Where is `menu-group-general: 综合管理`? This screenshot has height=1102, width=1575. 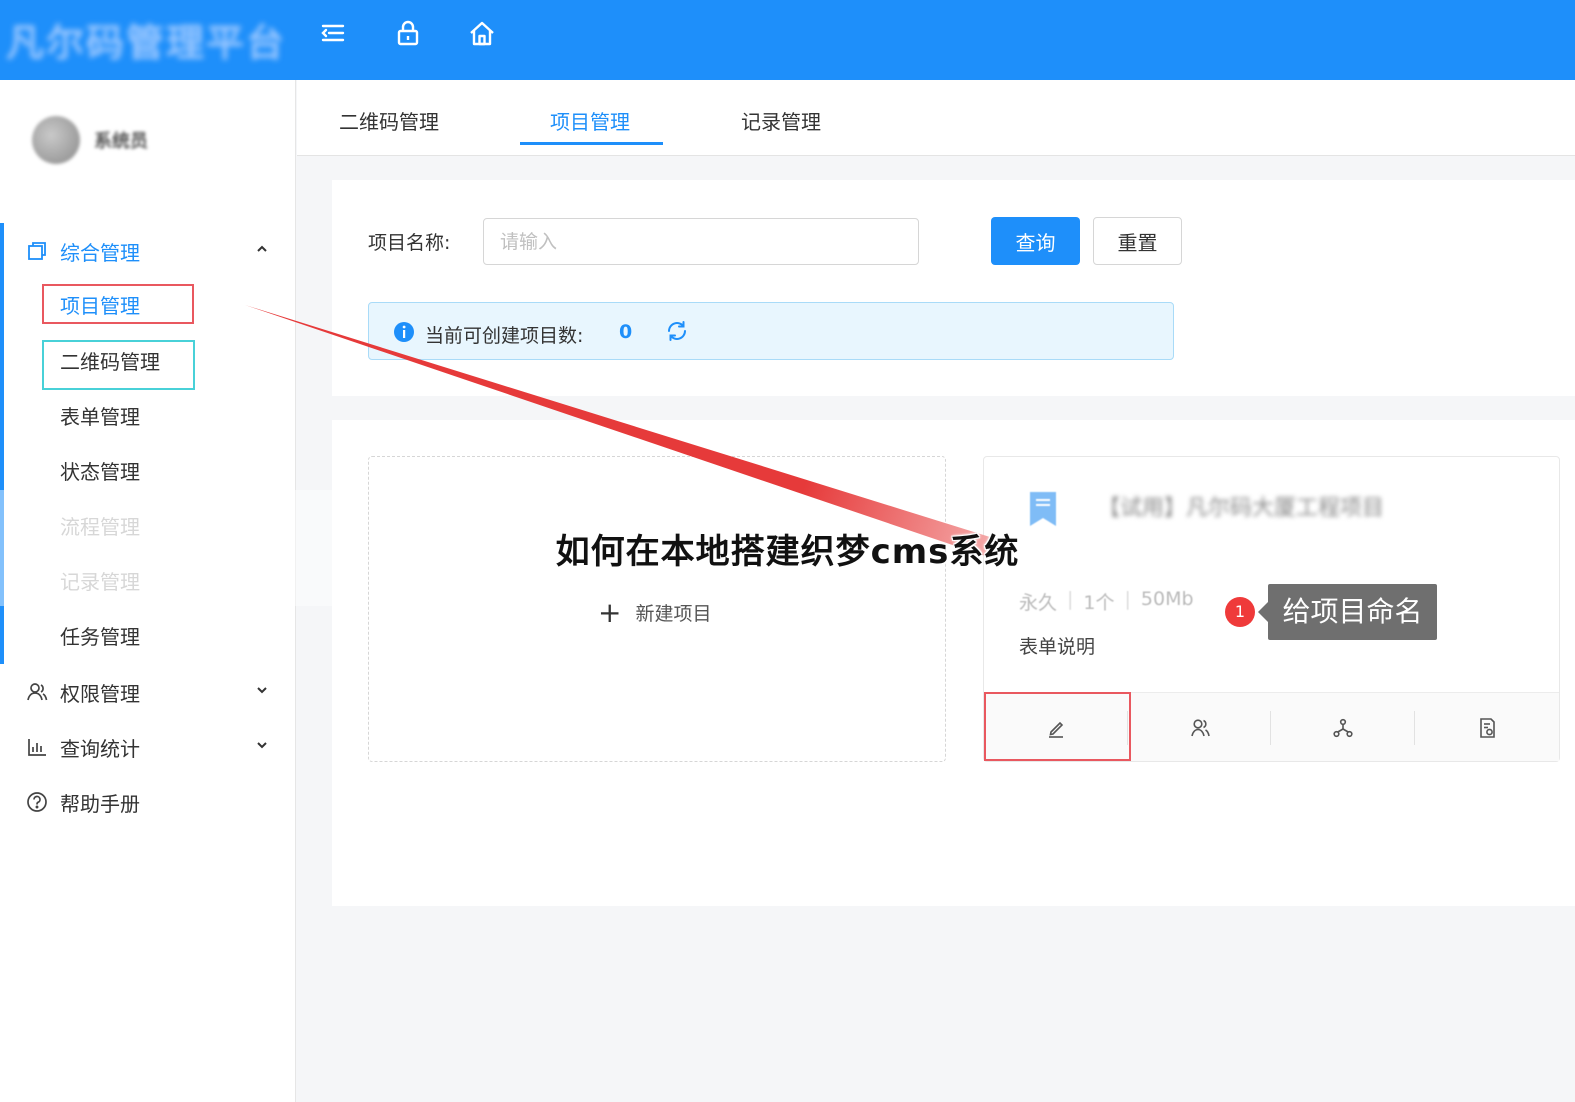 menu-group-general: 综合管理 is located at coordinates (148, 251).